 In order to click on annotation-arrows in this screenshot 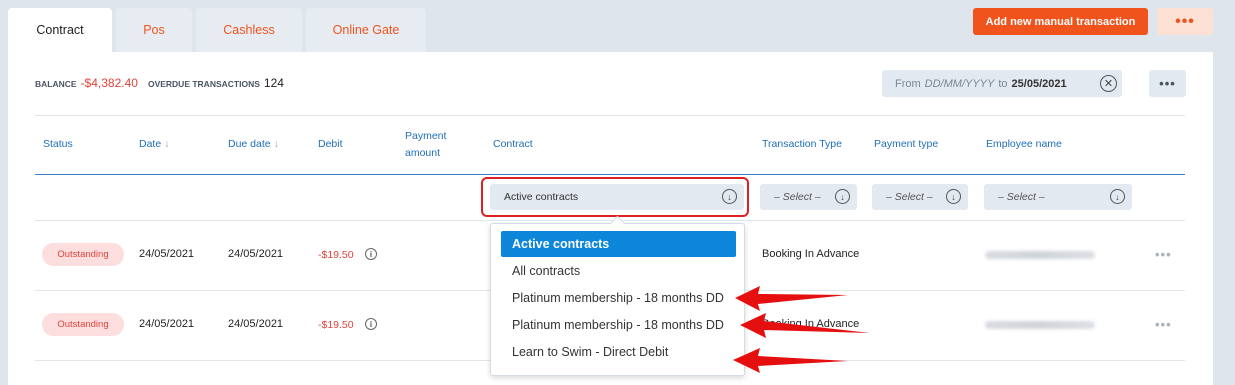, I will do `click(801, 329)`.